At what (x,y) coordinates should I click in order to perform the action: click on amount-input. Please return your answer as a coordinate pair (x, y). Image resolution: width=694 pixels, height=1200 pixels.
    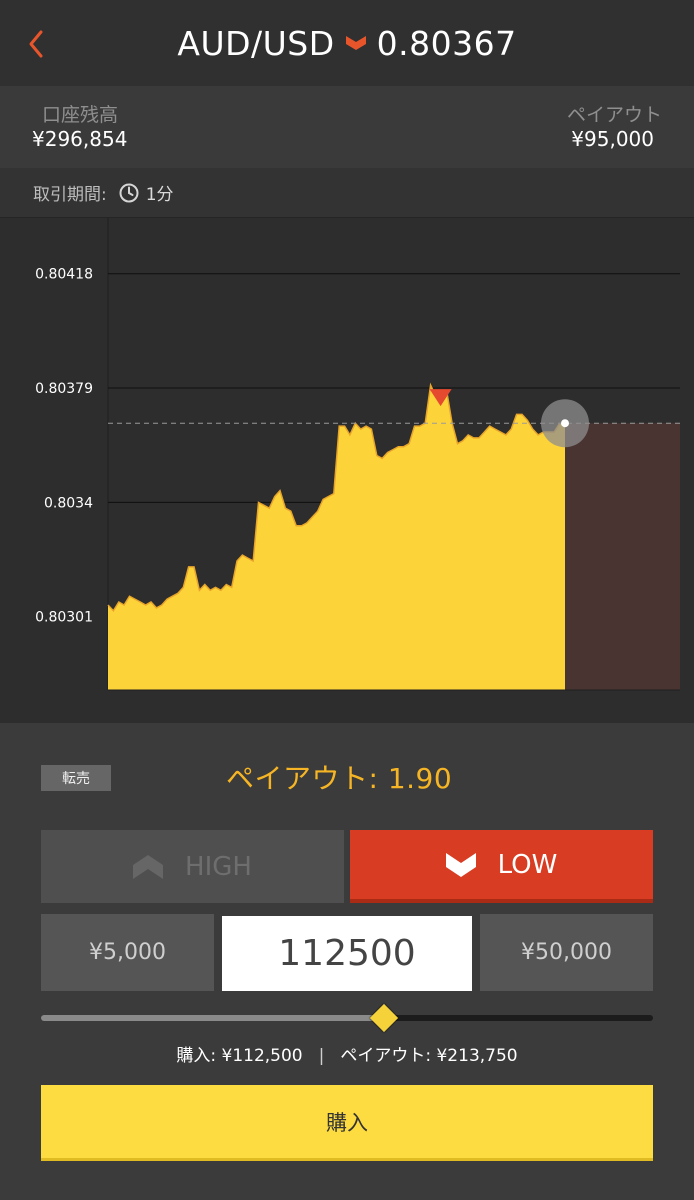
    Looking at the image, I should click on (347, 953).